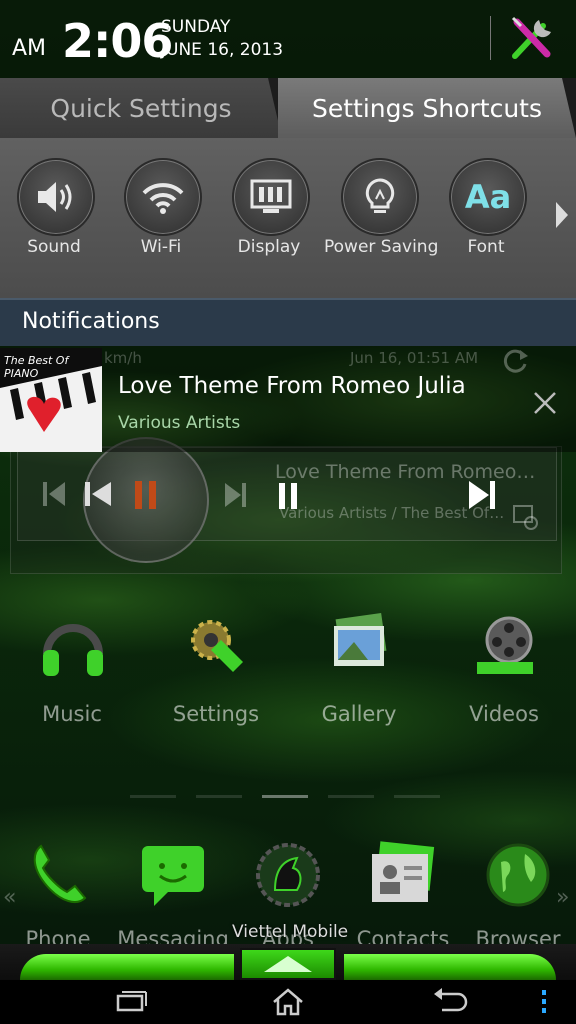 The width and height of the screenshot is (576, 1024). I want to click on back-icon, so click(448, 1002).